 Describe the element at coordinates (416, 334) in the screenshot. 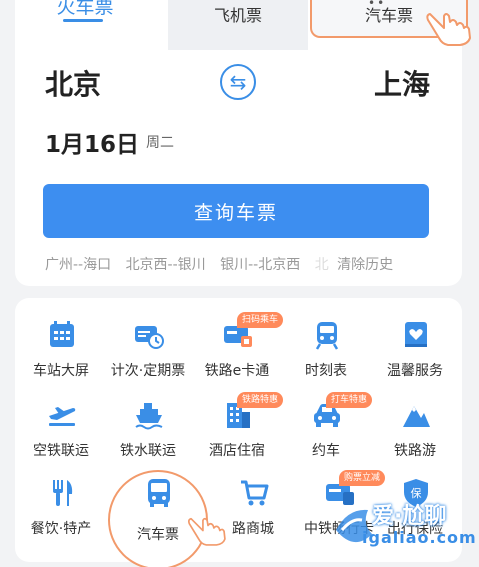

I see `heart-service-icon` at that location.